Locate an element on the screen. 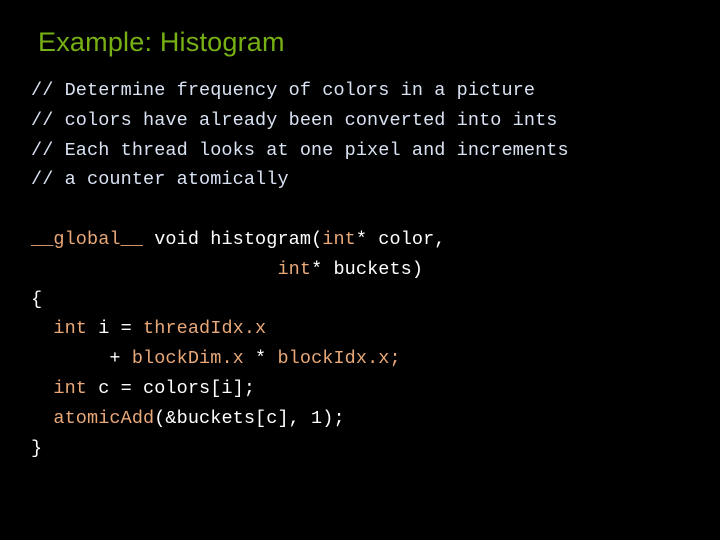 This screenshot has width=720, height=540. code-token-plain: * color, is located at coordinates (400, 239).